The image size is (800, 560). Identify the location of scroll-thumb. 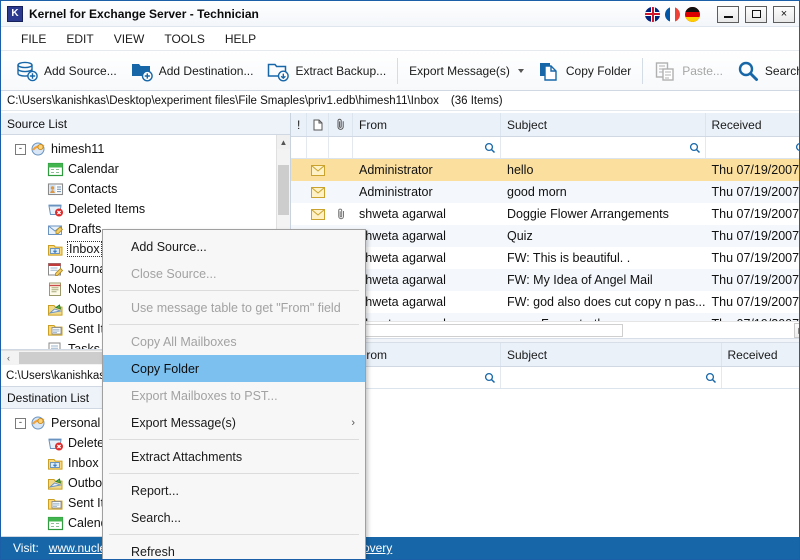
(283, 190).